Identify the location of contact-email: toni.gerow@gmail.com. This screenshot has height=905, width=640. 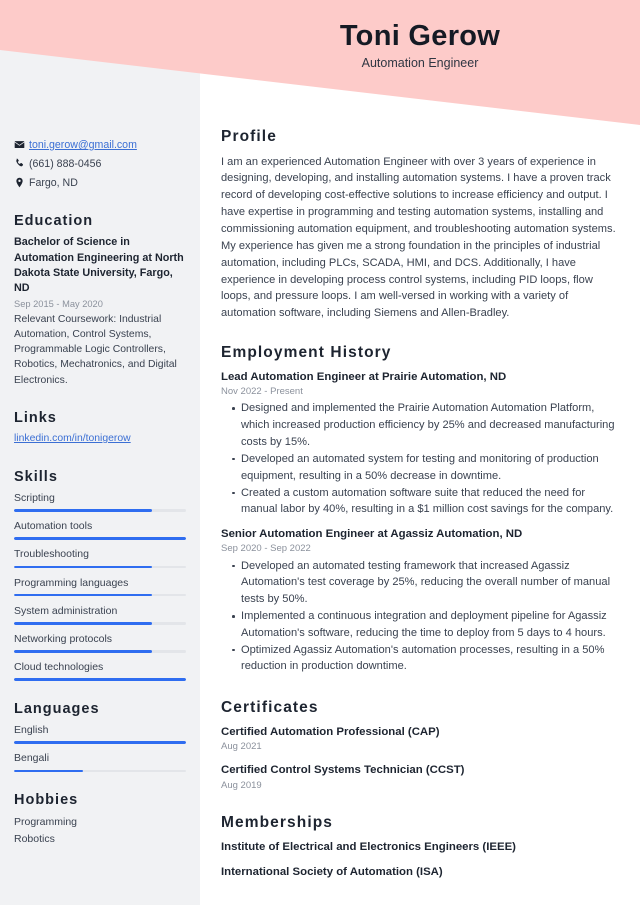
(100, 145).